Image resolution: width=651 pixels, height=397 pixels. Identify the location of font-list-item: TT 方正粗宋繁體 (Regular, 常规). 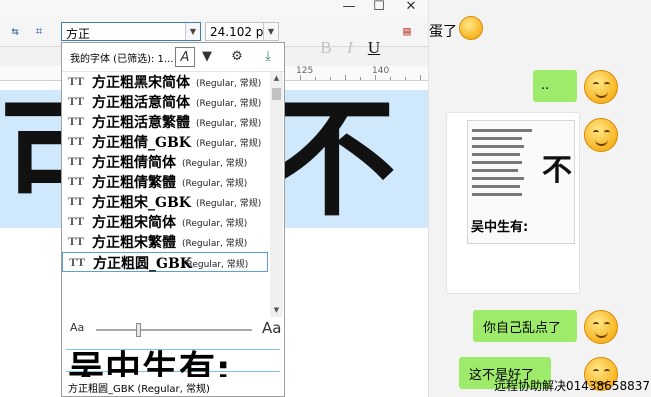
(165, 242).